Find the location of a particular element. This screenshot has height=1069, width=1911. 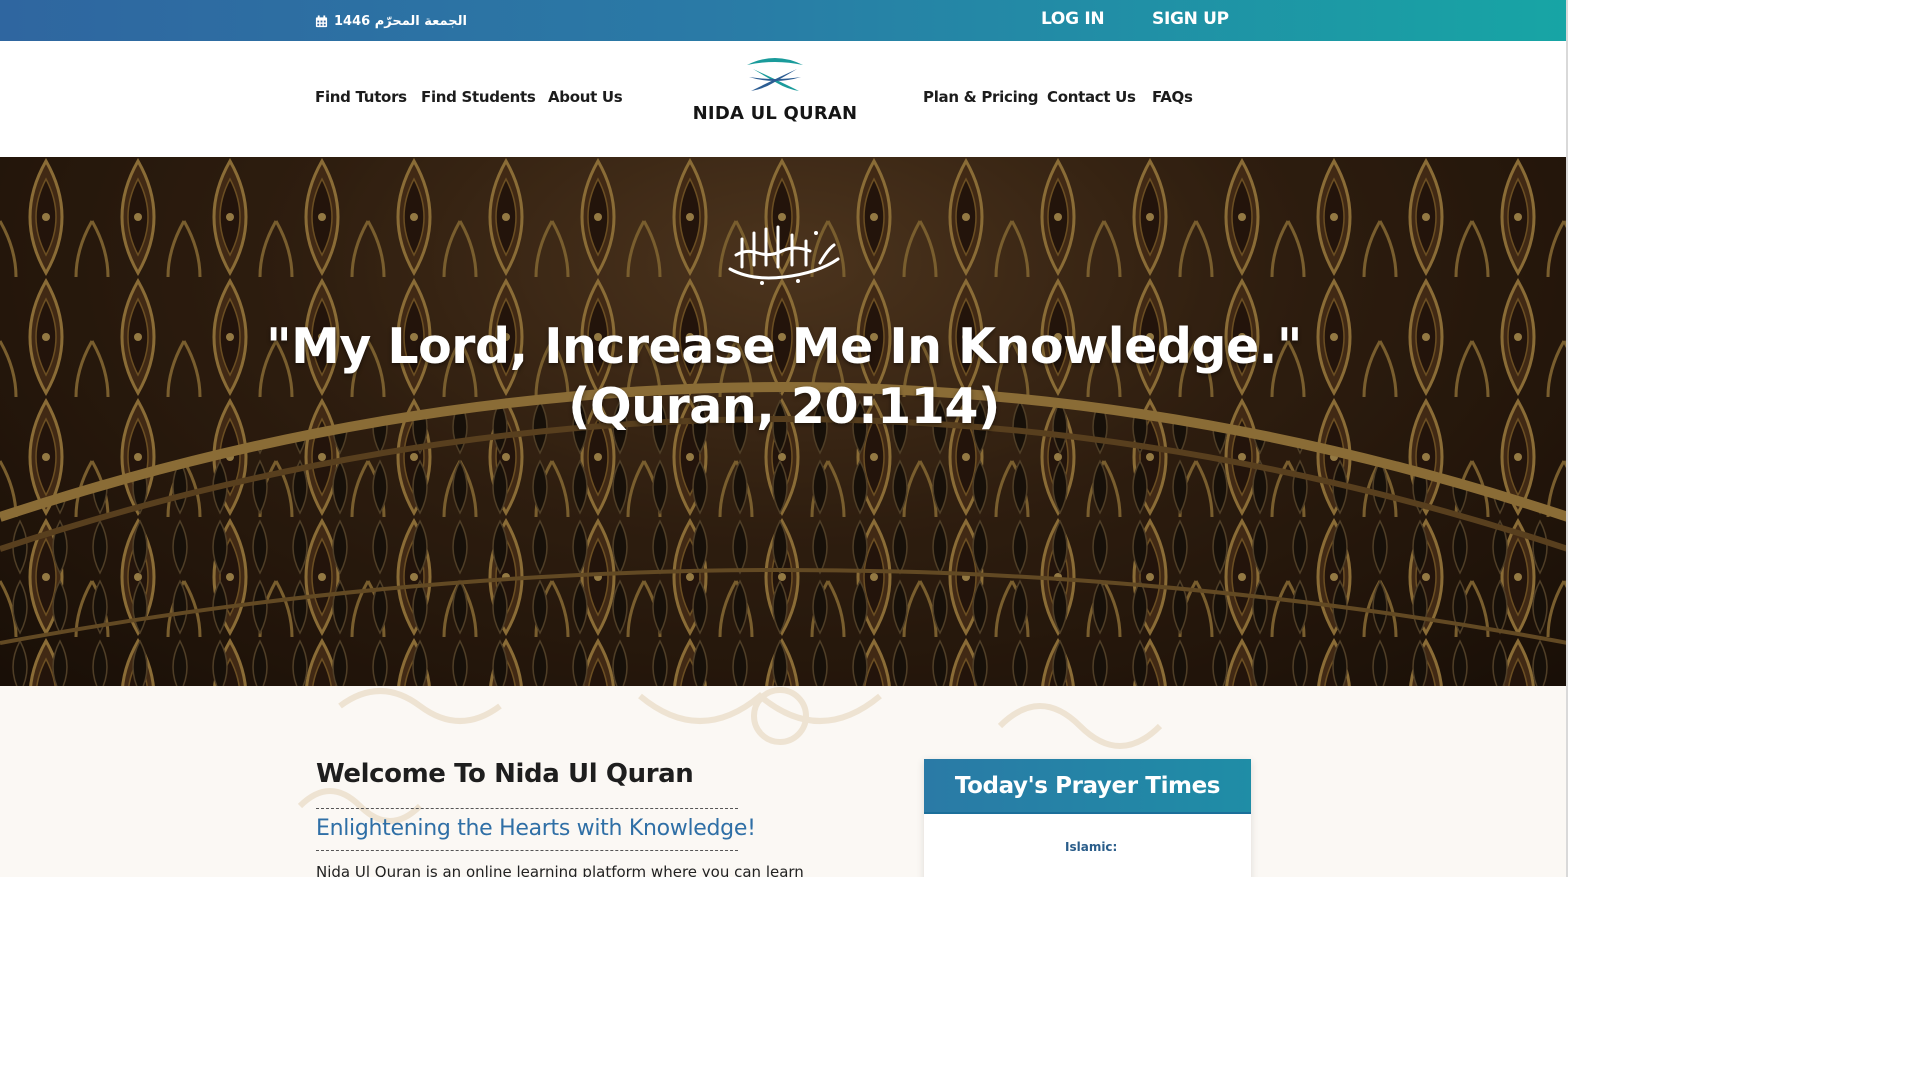

nav-faqs: FAQs is located at coordinates (1172, 97).